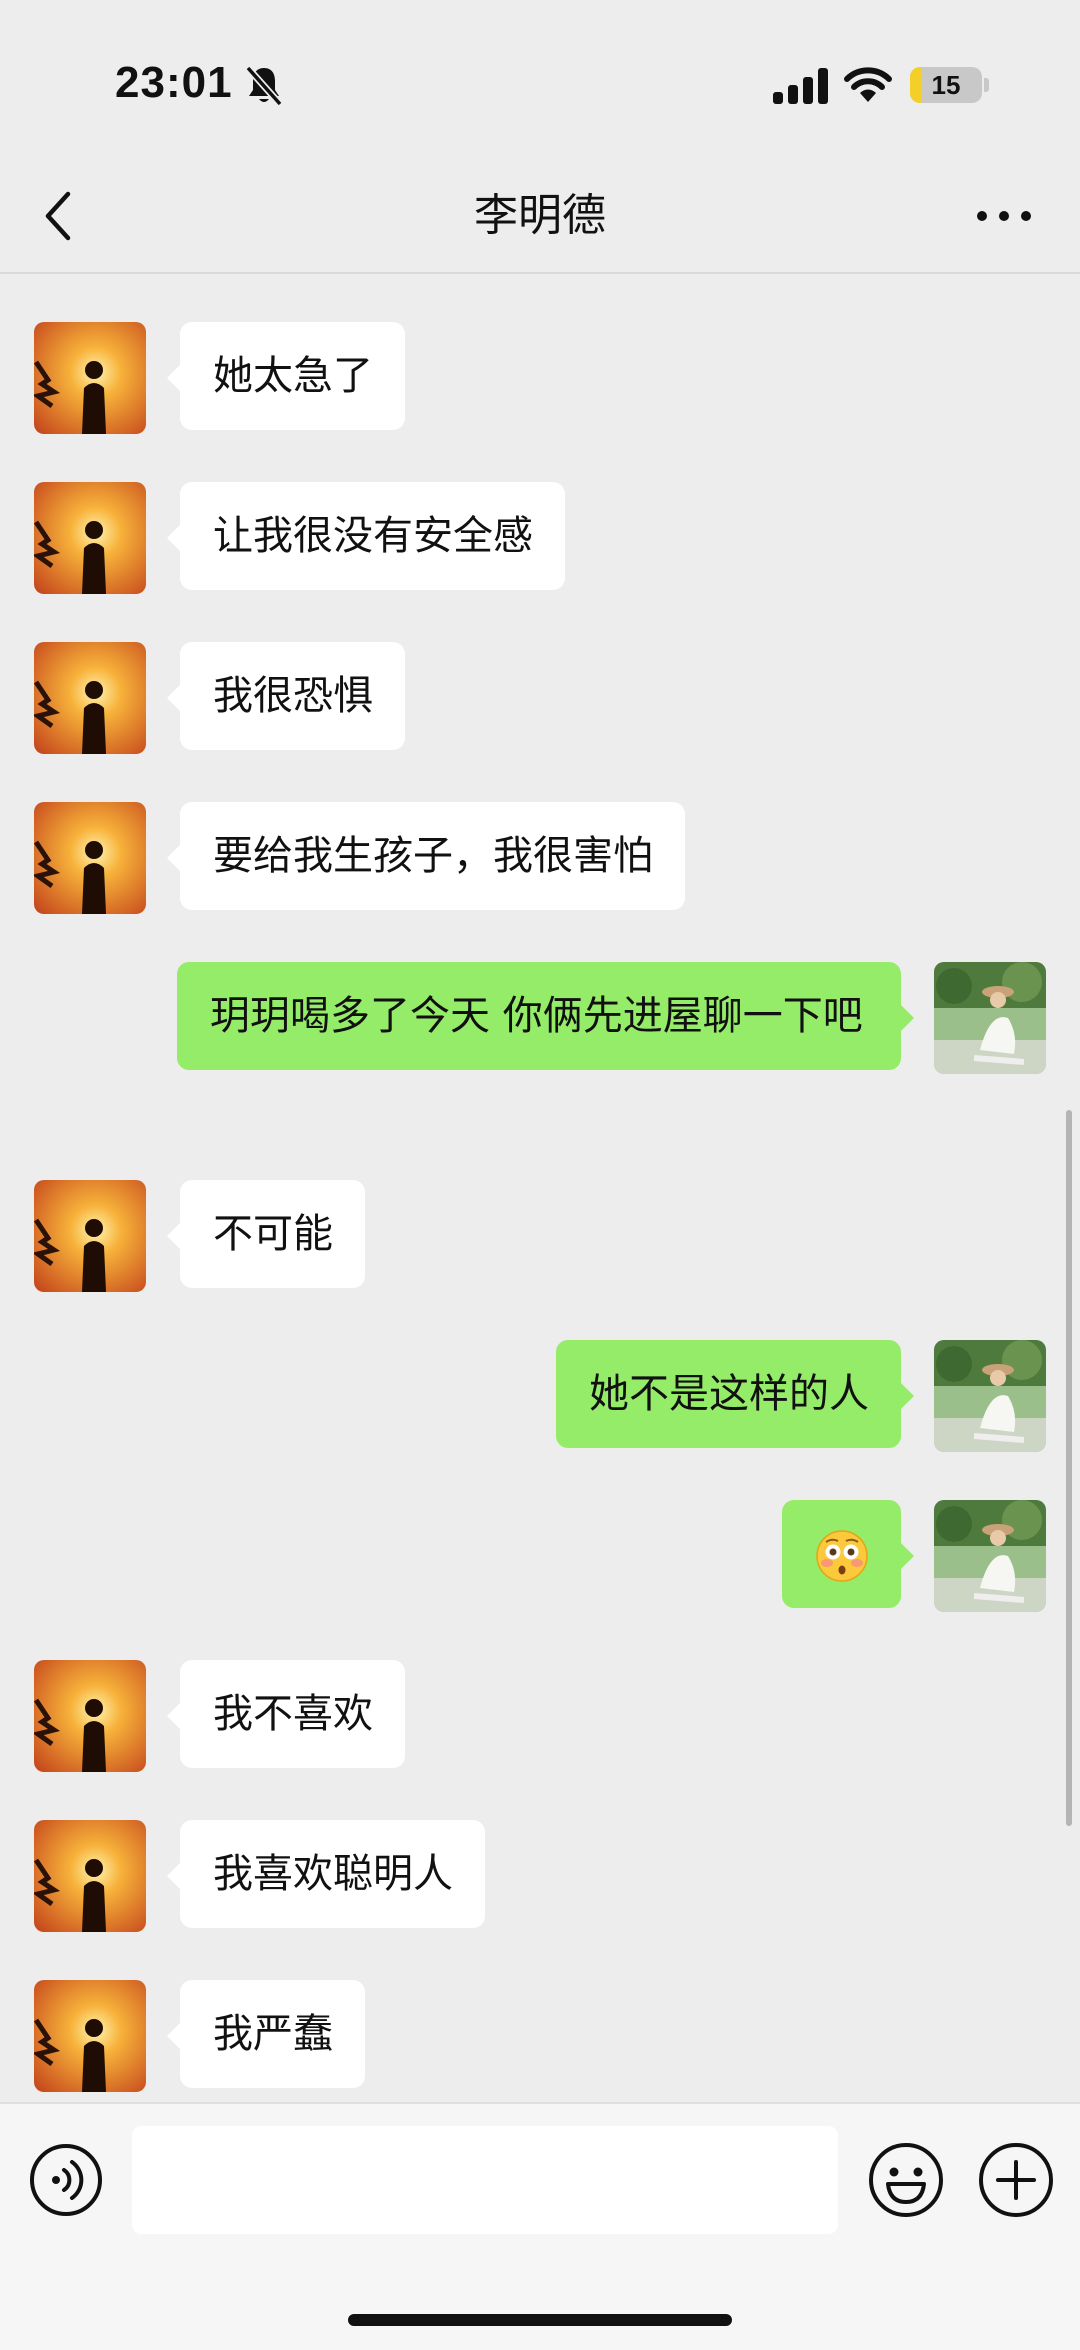 The width and height of the screenshot is (1080, 2350). Describe the element at coordinates (333, 1874) in the screenshot. I see `message-text: 我喜欢聪明人` at that location.